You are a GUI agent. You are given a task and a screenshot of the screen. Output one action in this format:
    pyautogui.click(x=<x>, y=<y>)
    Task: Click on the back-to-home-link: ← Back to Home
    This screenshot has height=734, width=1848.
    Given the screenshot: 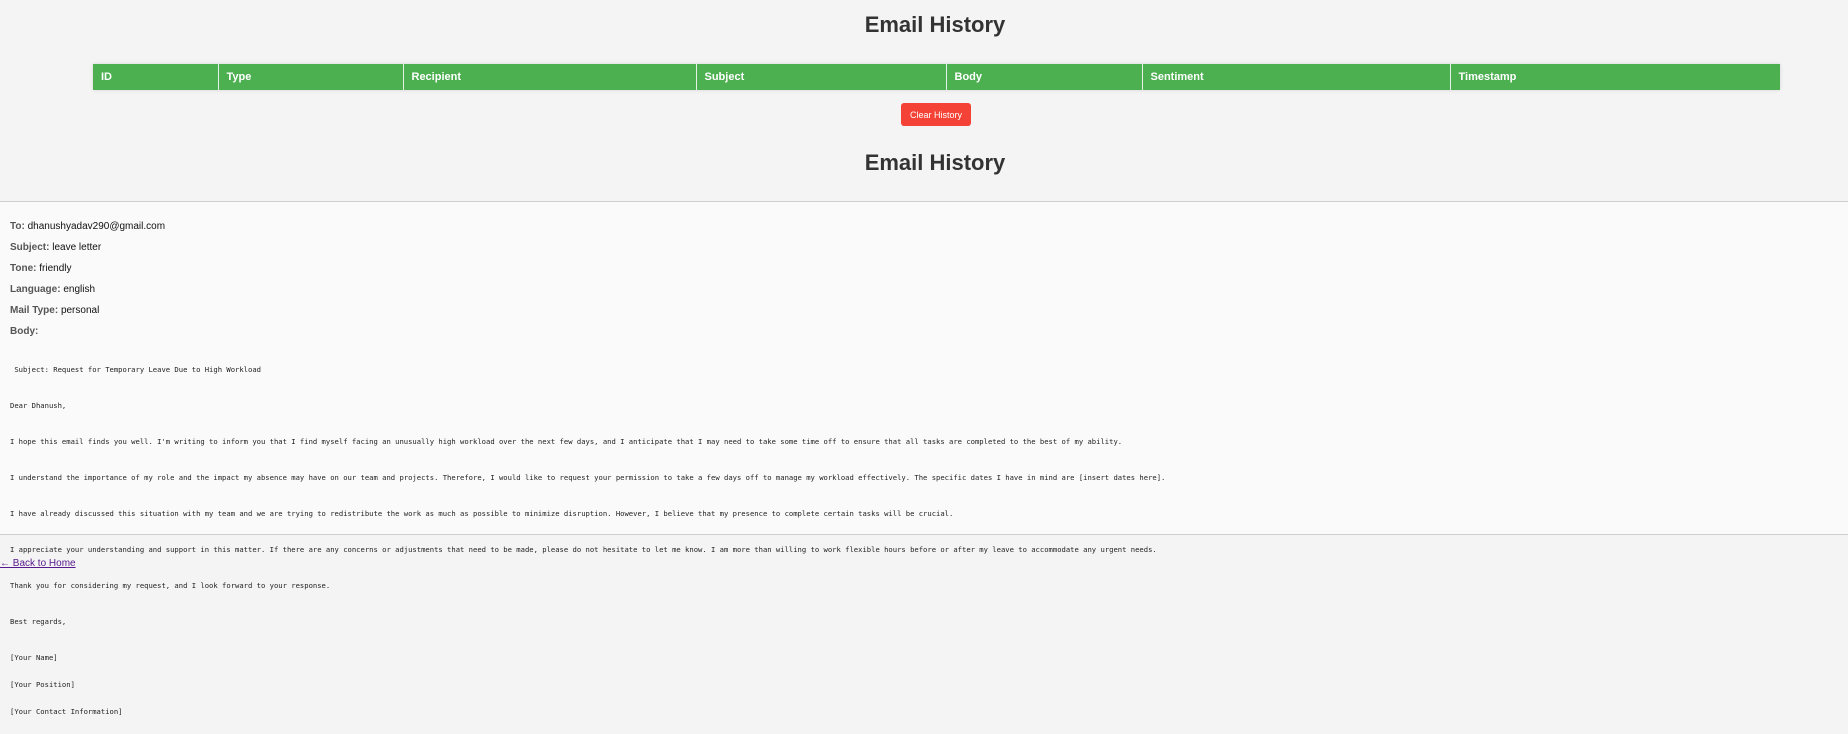 What is the action you would take?
    pyautogui.click(x=38, y=563)
    